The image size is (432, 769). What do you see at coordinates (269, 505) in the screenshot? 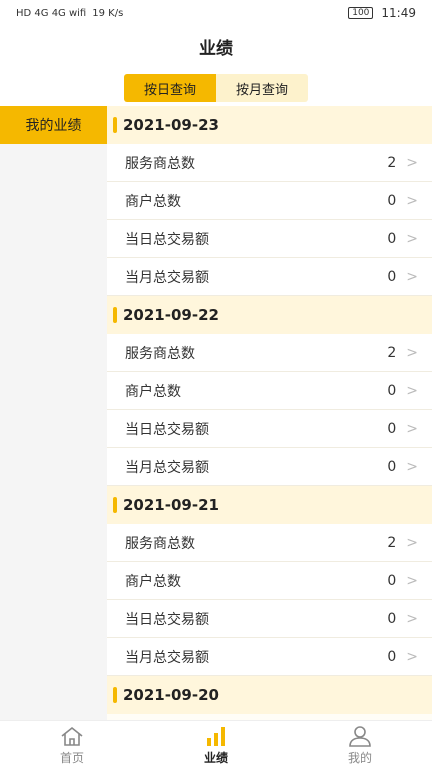
I see `day-header: 2021-09-21` at bounding box center [269, 505].